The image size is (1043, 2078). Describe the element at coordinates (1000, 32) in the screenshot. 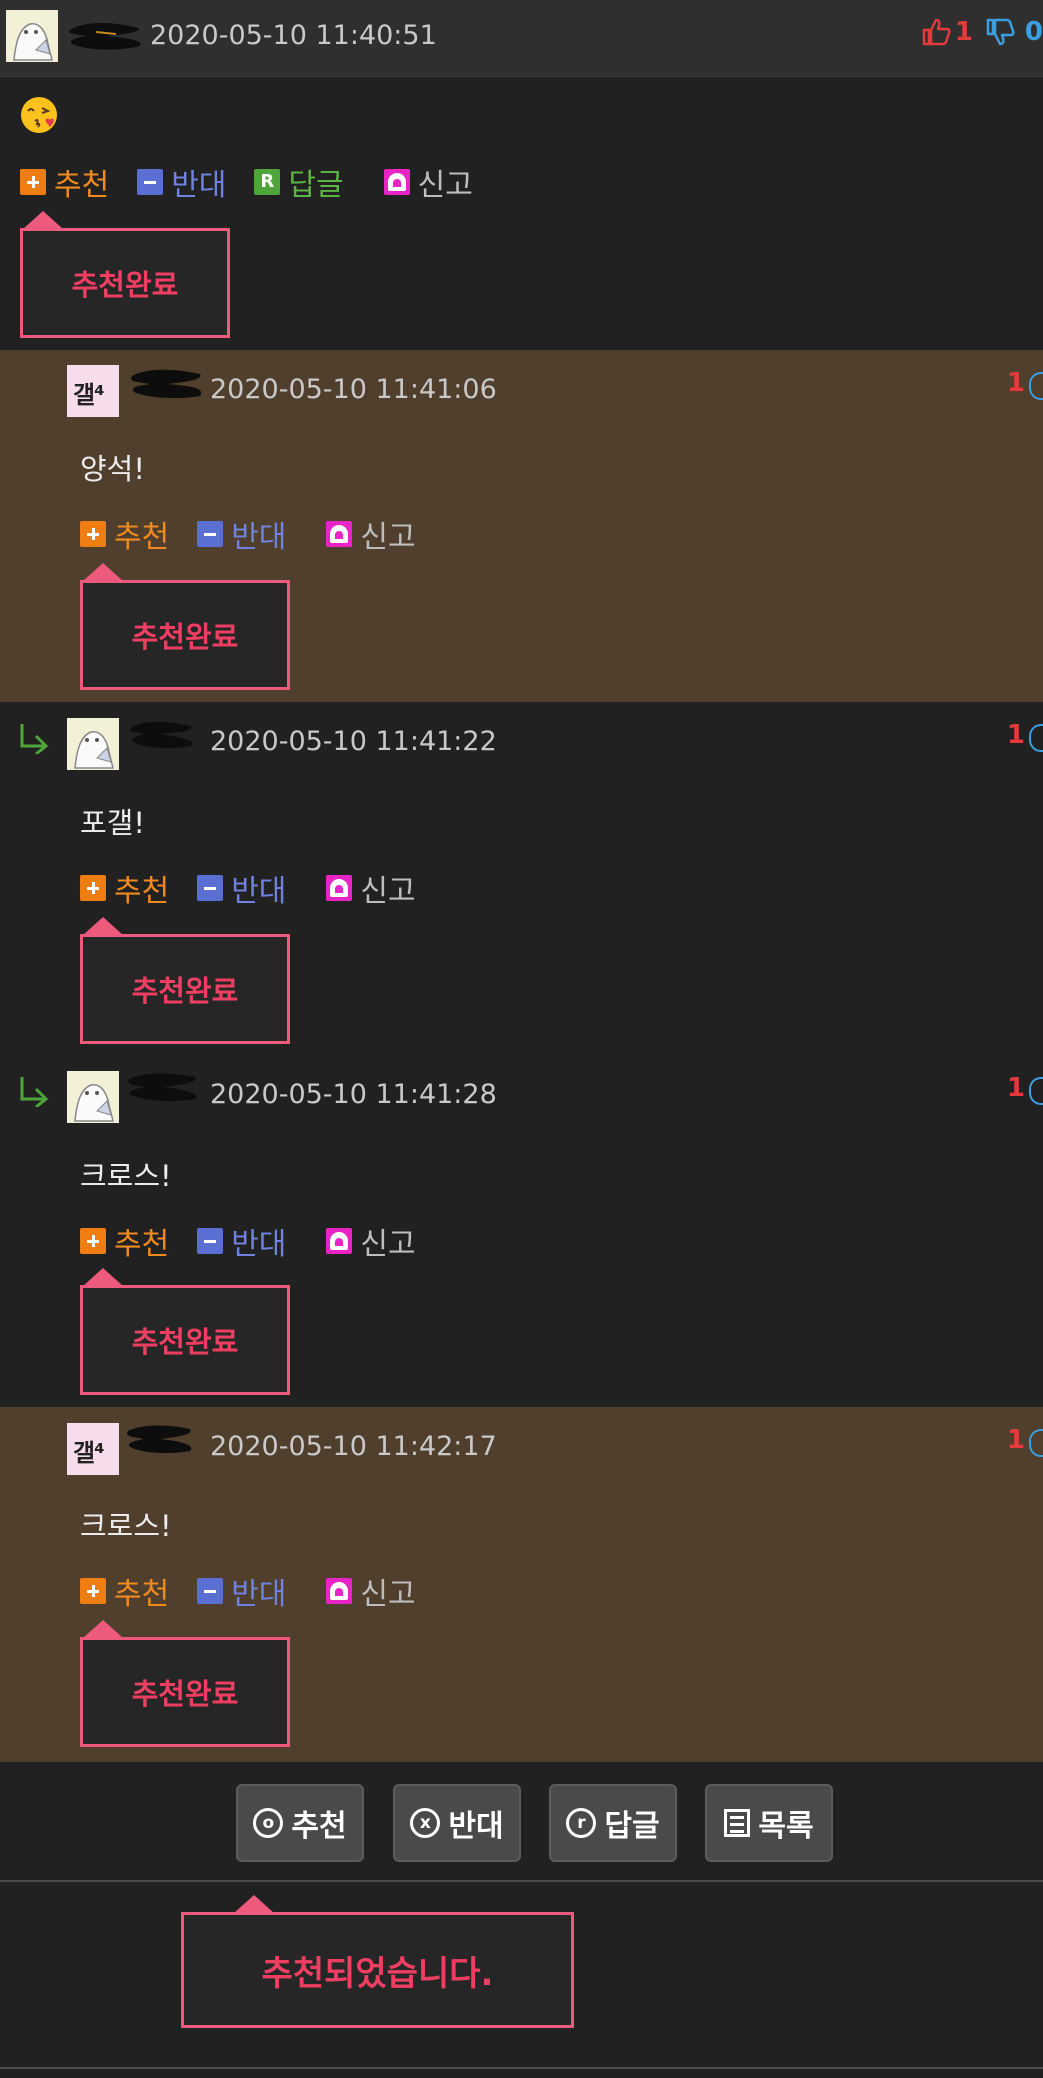

I see `thumbs-down-icon` at that location.